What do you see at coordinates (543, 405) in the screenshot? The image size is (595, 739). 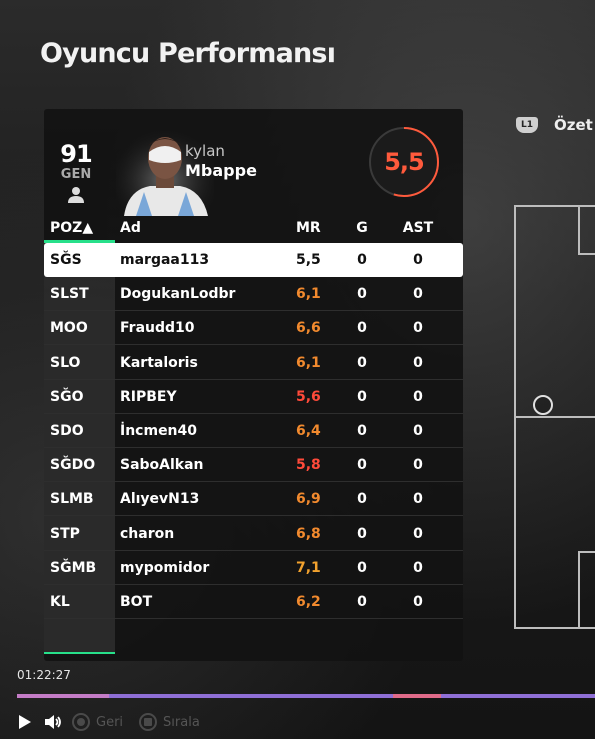 I see `player-position-marker` at bounding box center [543, 405].